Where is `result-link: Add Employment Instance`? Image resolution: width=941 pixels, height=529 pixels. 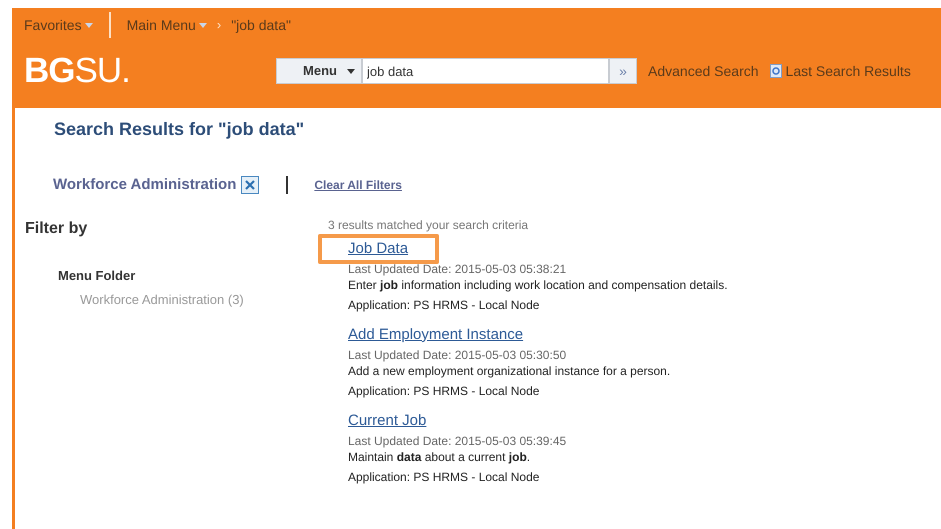
result-link: Add Employment Instance is located at coordinates (436, 334).